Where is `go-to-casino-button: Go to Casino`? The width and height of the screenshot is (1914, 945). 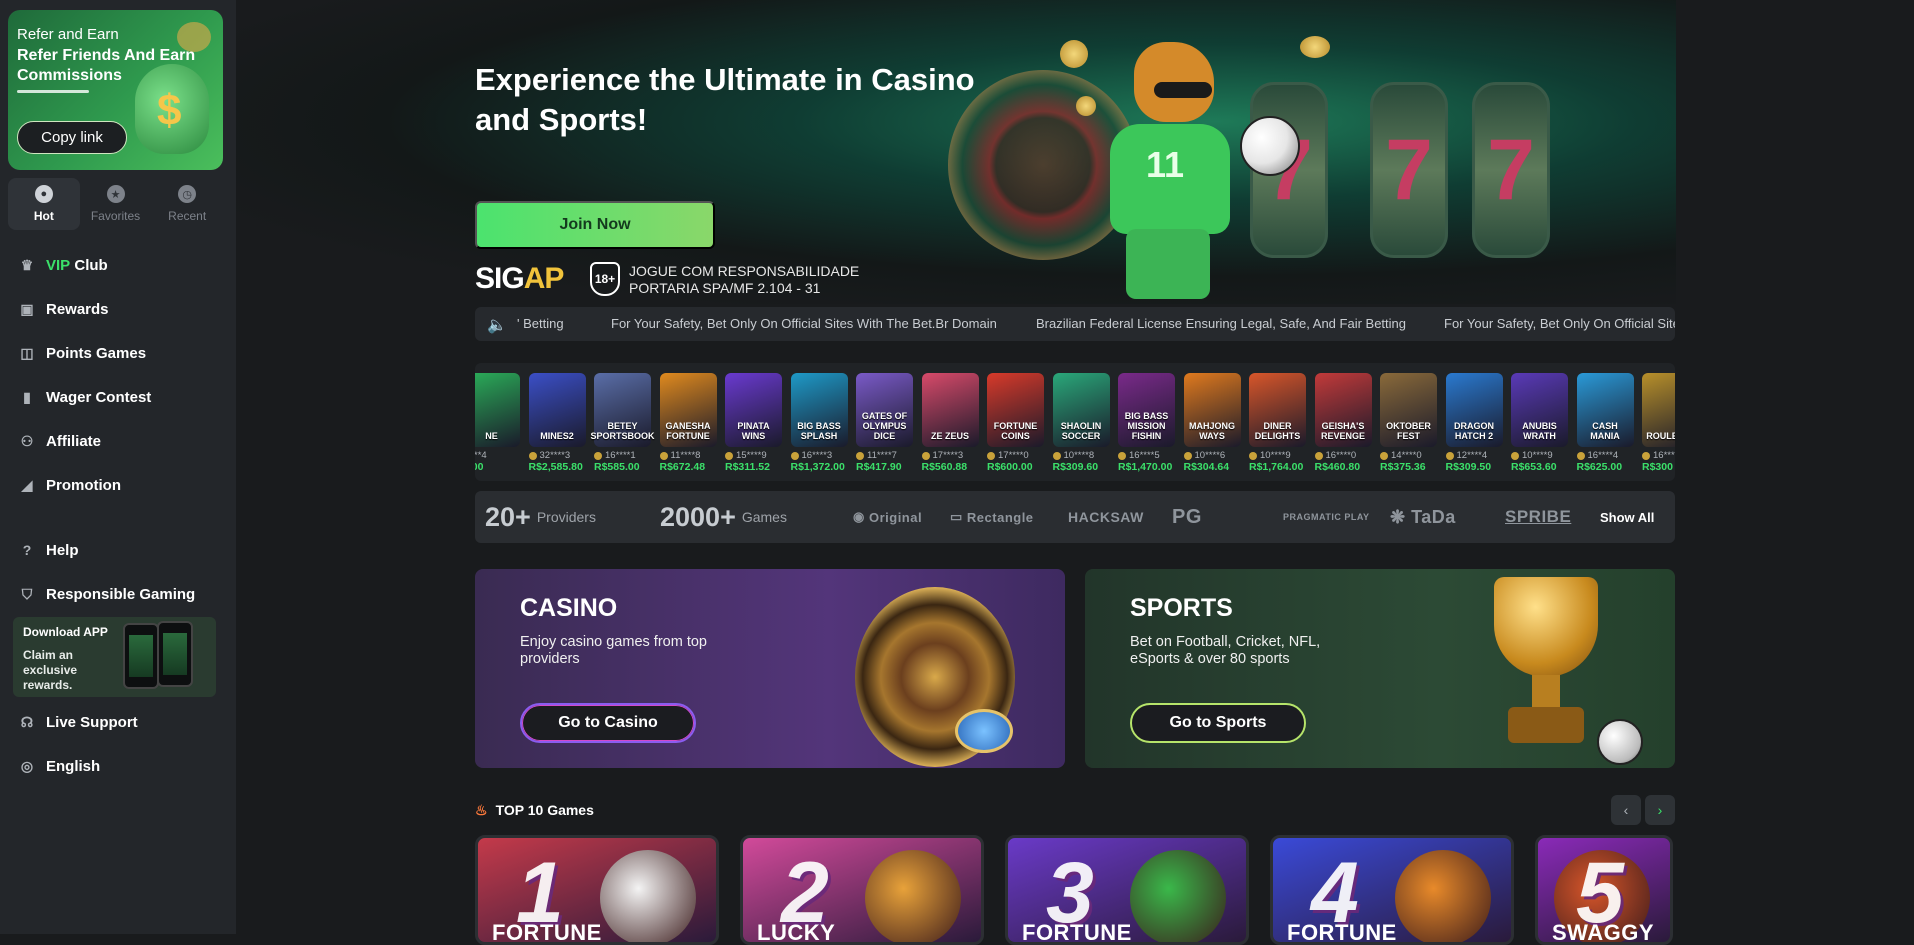
go-to-casino-button: Go to Casino is located at coordinates (608, 723).